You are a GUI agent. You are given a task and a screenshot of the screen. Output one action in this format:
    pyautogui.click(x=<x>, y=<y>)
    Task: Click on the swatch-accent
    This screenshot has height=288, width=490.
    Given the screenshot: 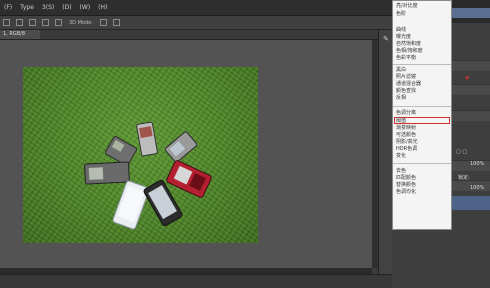 What is the action you would take?
    pyautogui.click(x=471, y=13)
    